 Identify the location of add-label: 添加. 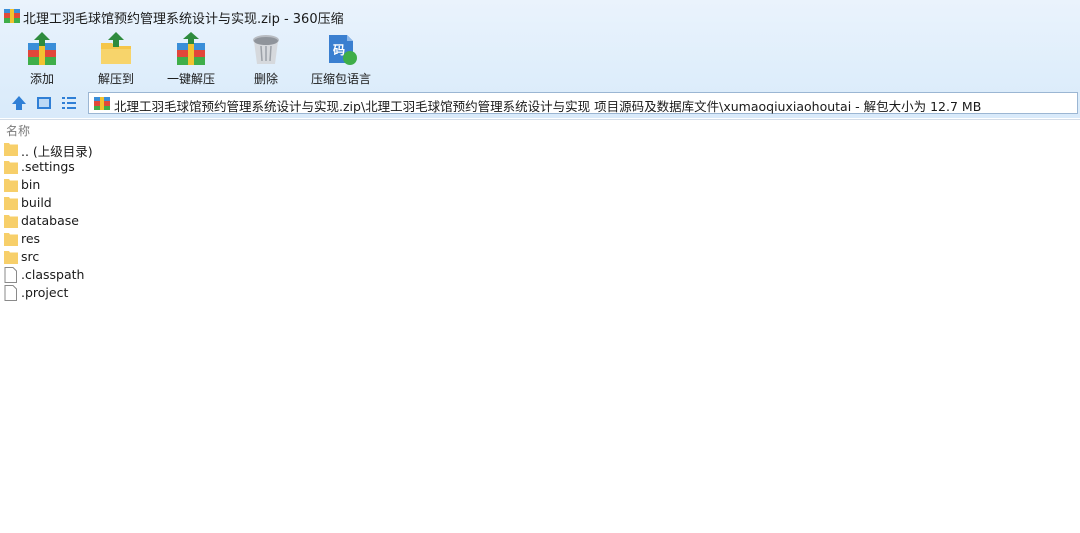
(41, 79).